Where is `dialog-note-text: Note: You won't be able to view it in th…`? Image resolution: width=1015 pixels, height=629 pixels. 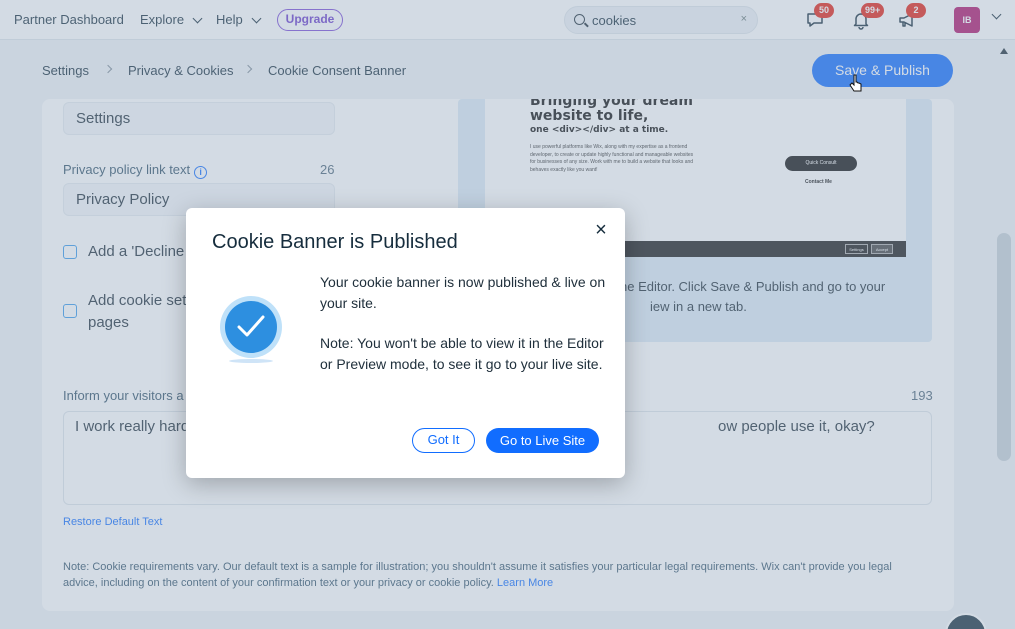
dialog-note-text: Note: You won't be able to view it in th… is located at coordinates (462, 353).